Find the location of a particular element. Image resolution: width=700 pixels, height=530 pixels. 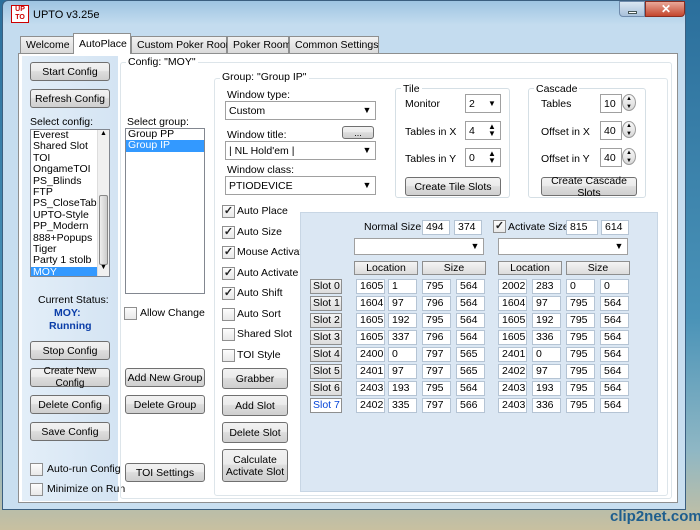

normal-height-field: 374 is located at coordinates (468, 227).